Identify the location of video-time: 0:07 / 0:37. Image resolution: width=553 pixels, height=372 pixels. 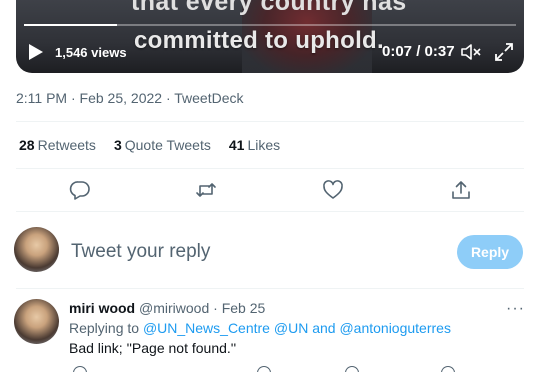
(418, 51).